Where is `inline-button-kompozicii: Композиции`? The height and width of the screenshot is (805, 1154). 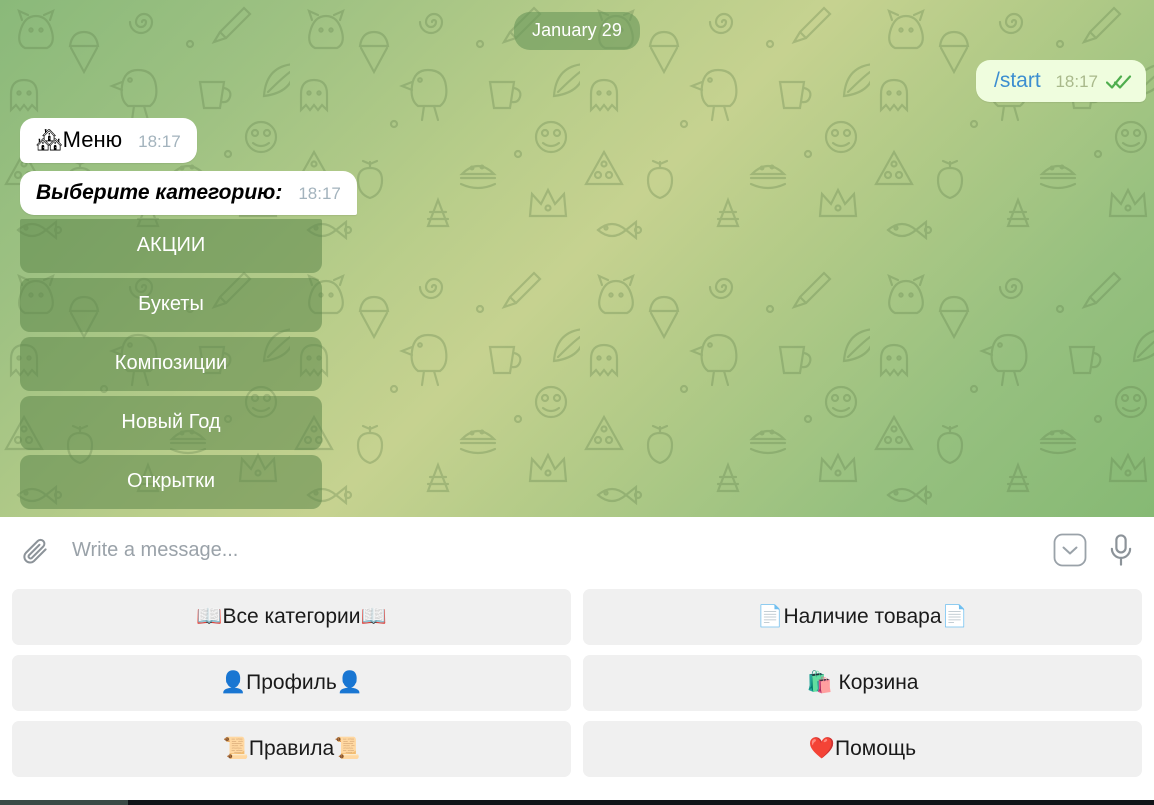
inline-button-kompozicii: Композиции is located at coordinates (171, 364).